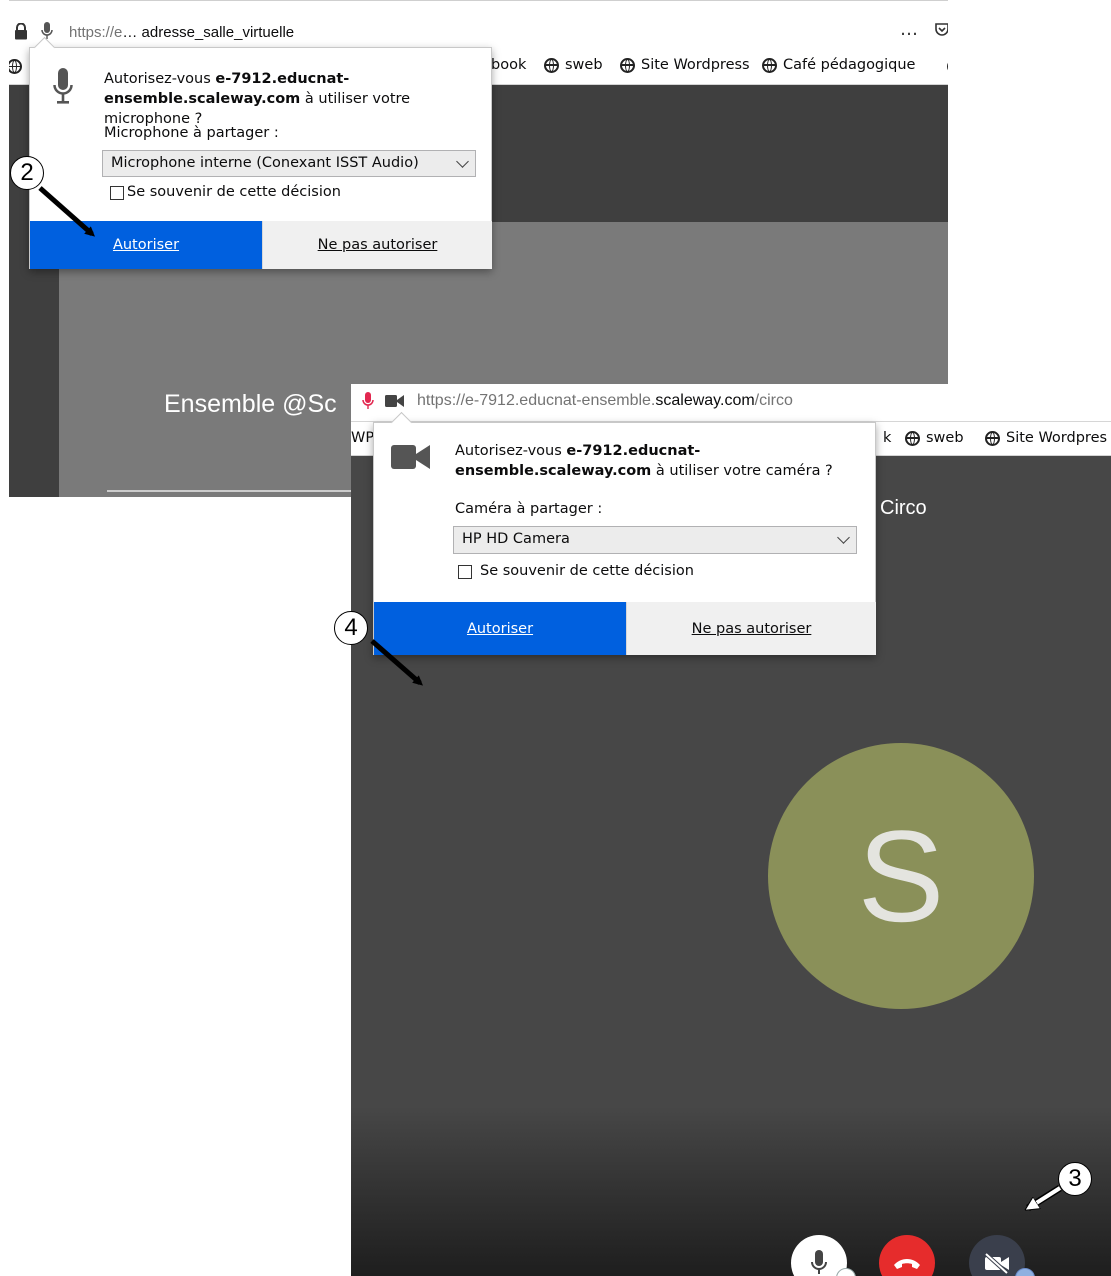  Describe the element at coordinates (838, 65) in the screenshot. I see `bookmark-cafe-pedagogique: Café pédagogique` at that location.